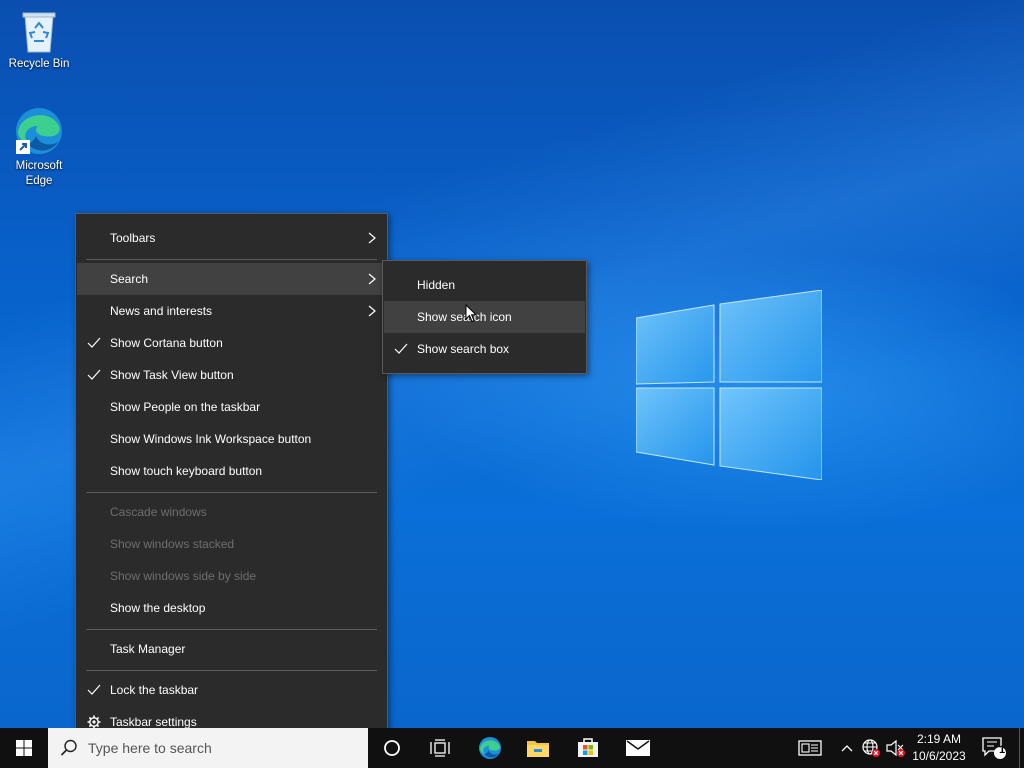  I want to click on store-button, so click(588, 748).